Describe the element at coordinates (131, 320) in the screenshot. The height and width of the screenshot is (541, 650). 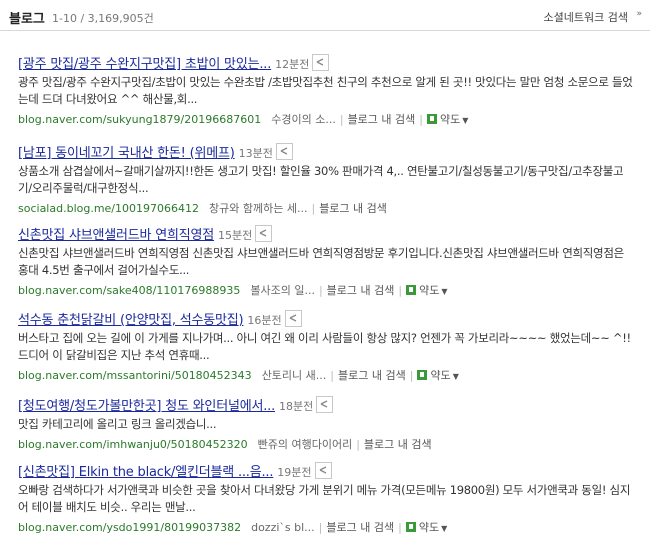
I see `result-title-link: 석수동 춘천닭갈비 (안양맛집, 석수동맛집)` at that location.